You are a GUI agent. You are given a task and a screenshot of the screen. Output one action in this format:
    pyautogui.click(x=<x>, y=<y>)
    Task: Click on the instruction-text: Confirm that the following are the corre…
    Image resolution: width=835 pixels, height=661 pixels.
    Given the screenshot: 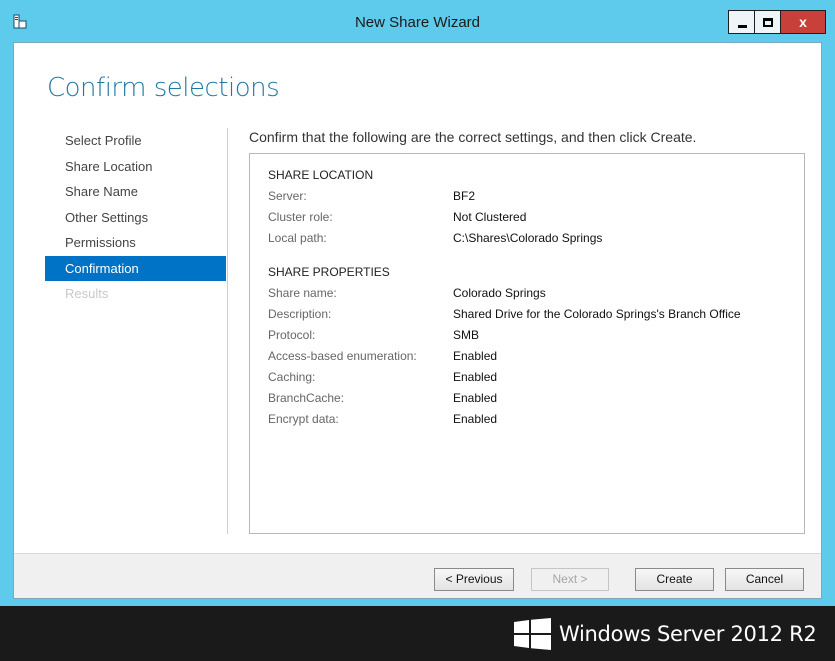 What is the action you would take?
    pyautogui.click(x=473, y=137)
    